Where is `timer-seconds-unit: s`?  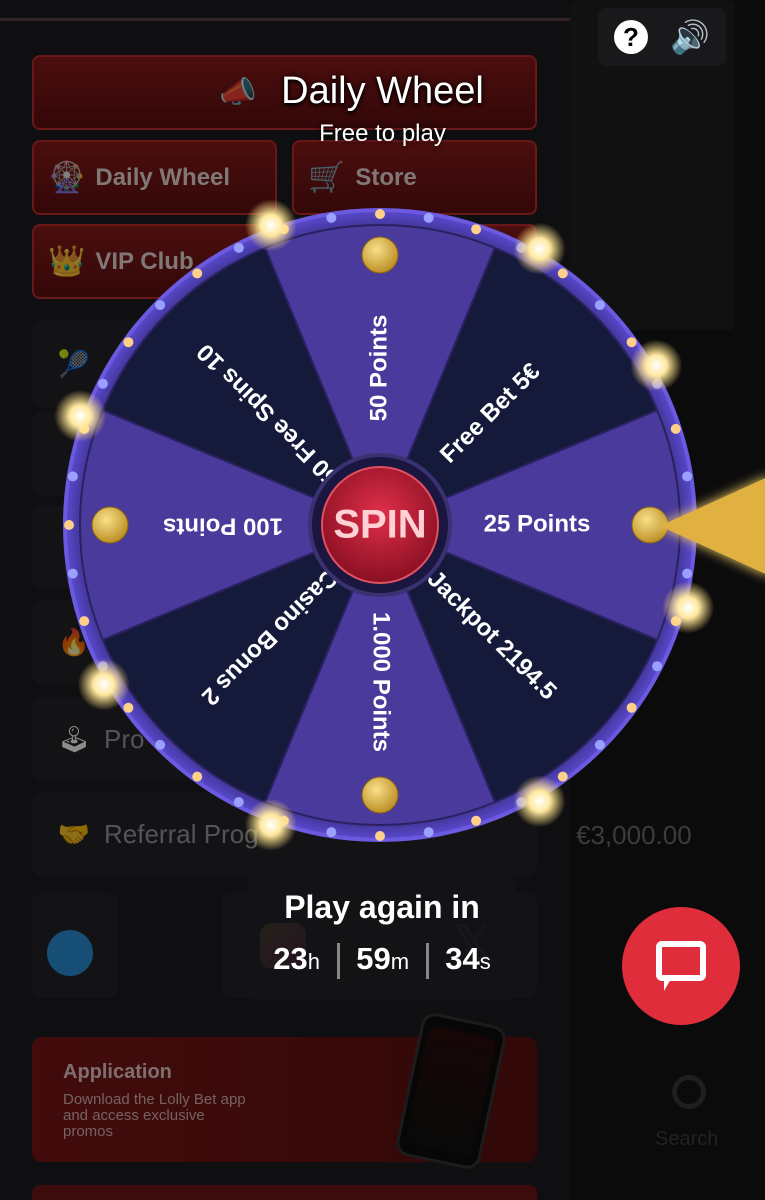
timer-seconds-unit: s is located at coordinates (485, 961).